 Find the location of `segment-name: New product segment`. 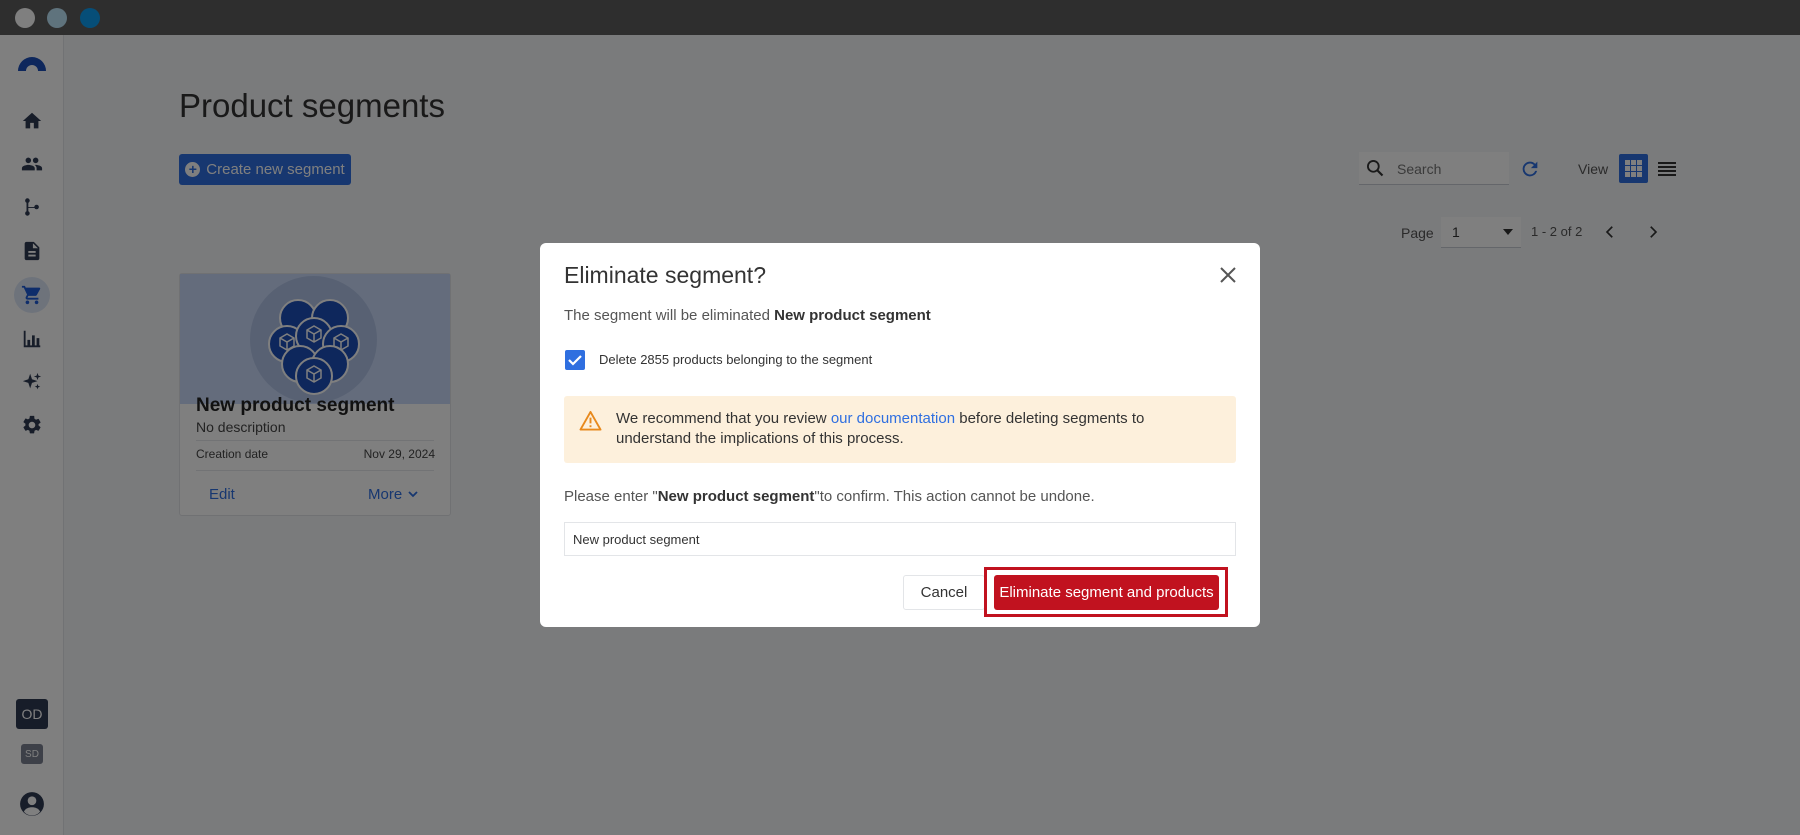

segment-name: New product segment is located at coordinates (852, 315).